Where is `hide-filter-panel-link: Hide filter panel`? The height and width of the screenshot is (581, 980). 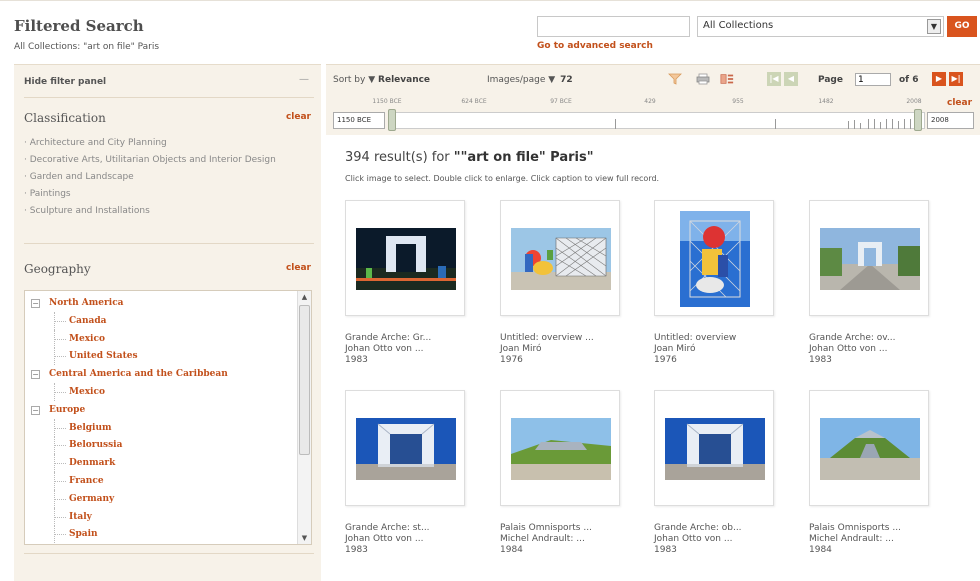
hide-filter-panel-link: Hide filter panel is located at coordinates (65, 82).